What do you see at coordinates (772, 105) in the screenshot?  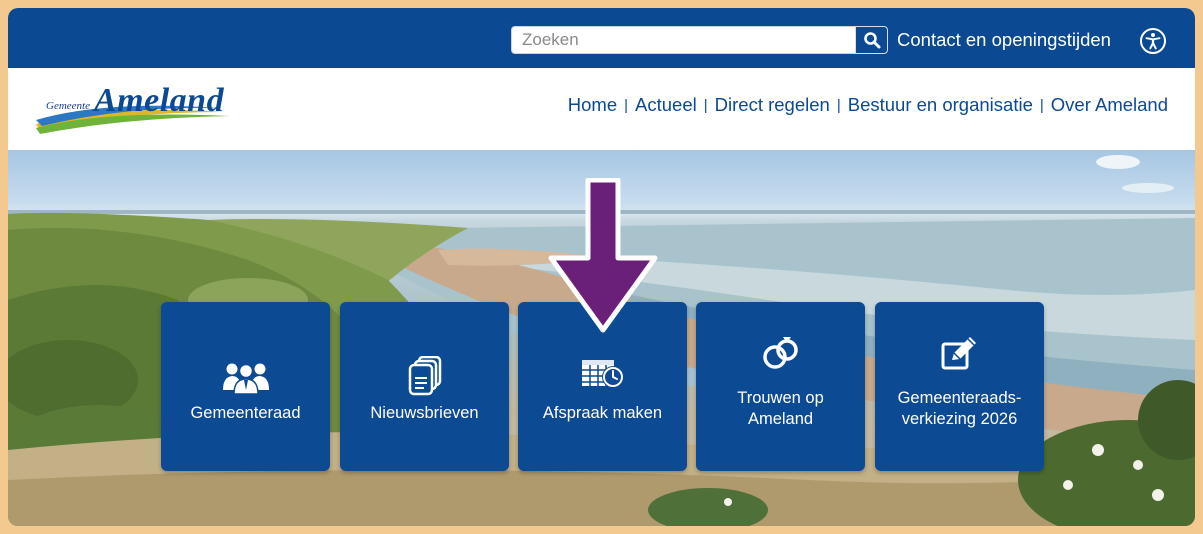 I see `nav-item-direct-regelen: Direct regelen` at bounding box center [772, 105].